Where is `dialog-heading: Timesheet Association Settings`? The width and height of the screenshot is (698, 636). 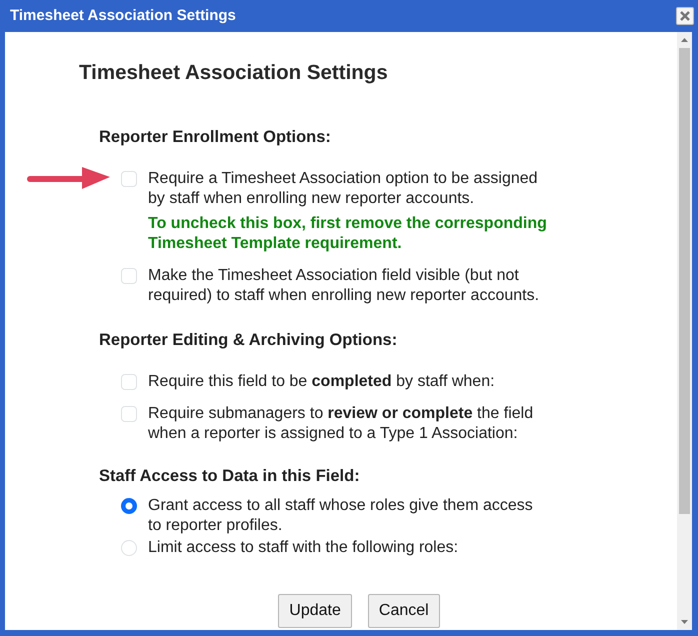
dialog-heading: Timesheet Association Settings is located at coordinates (234, 73).